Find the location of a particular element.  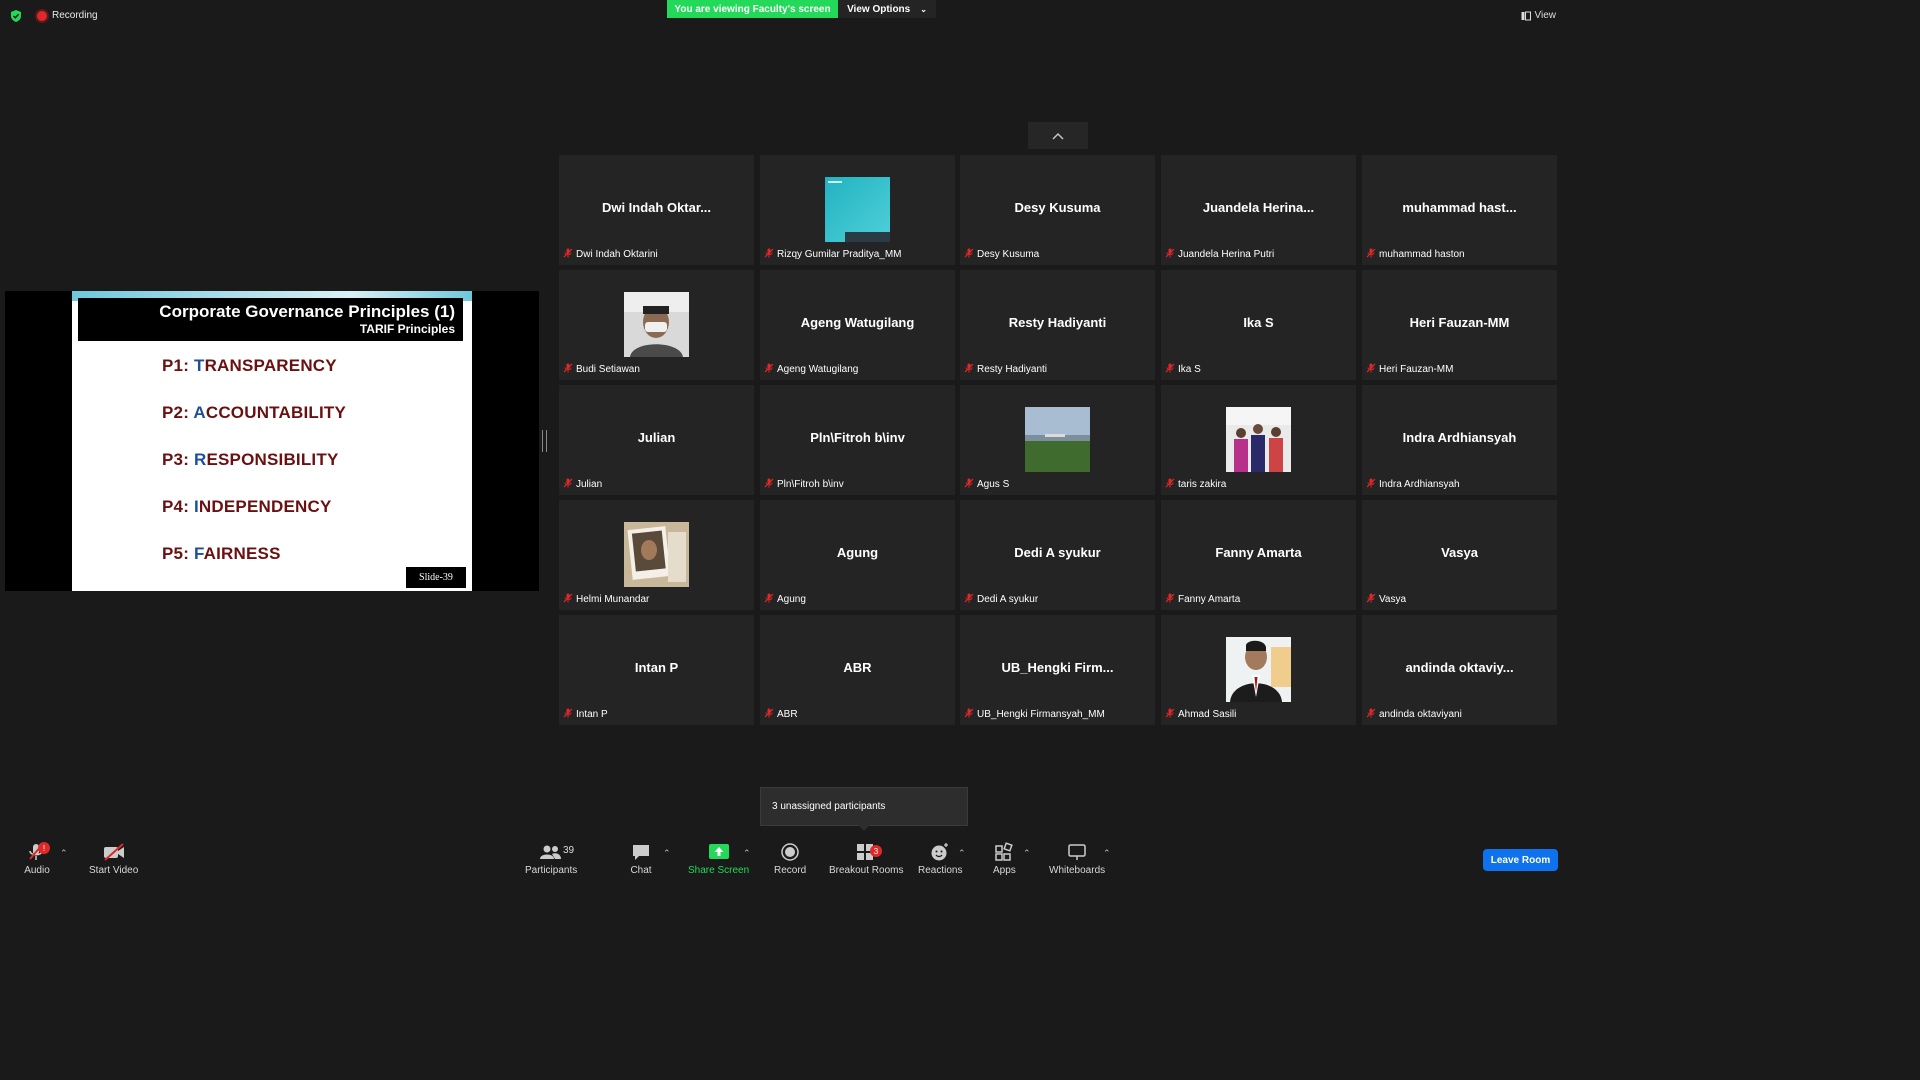

participant-tile: Dedi A syukur Dedi A syukur is located at coordinates (1057, 555).